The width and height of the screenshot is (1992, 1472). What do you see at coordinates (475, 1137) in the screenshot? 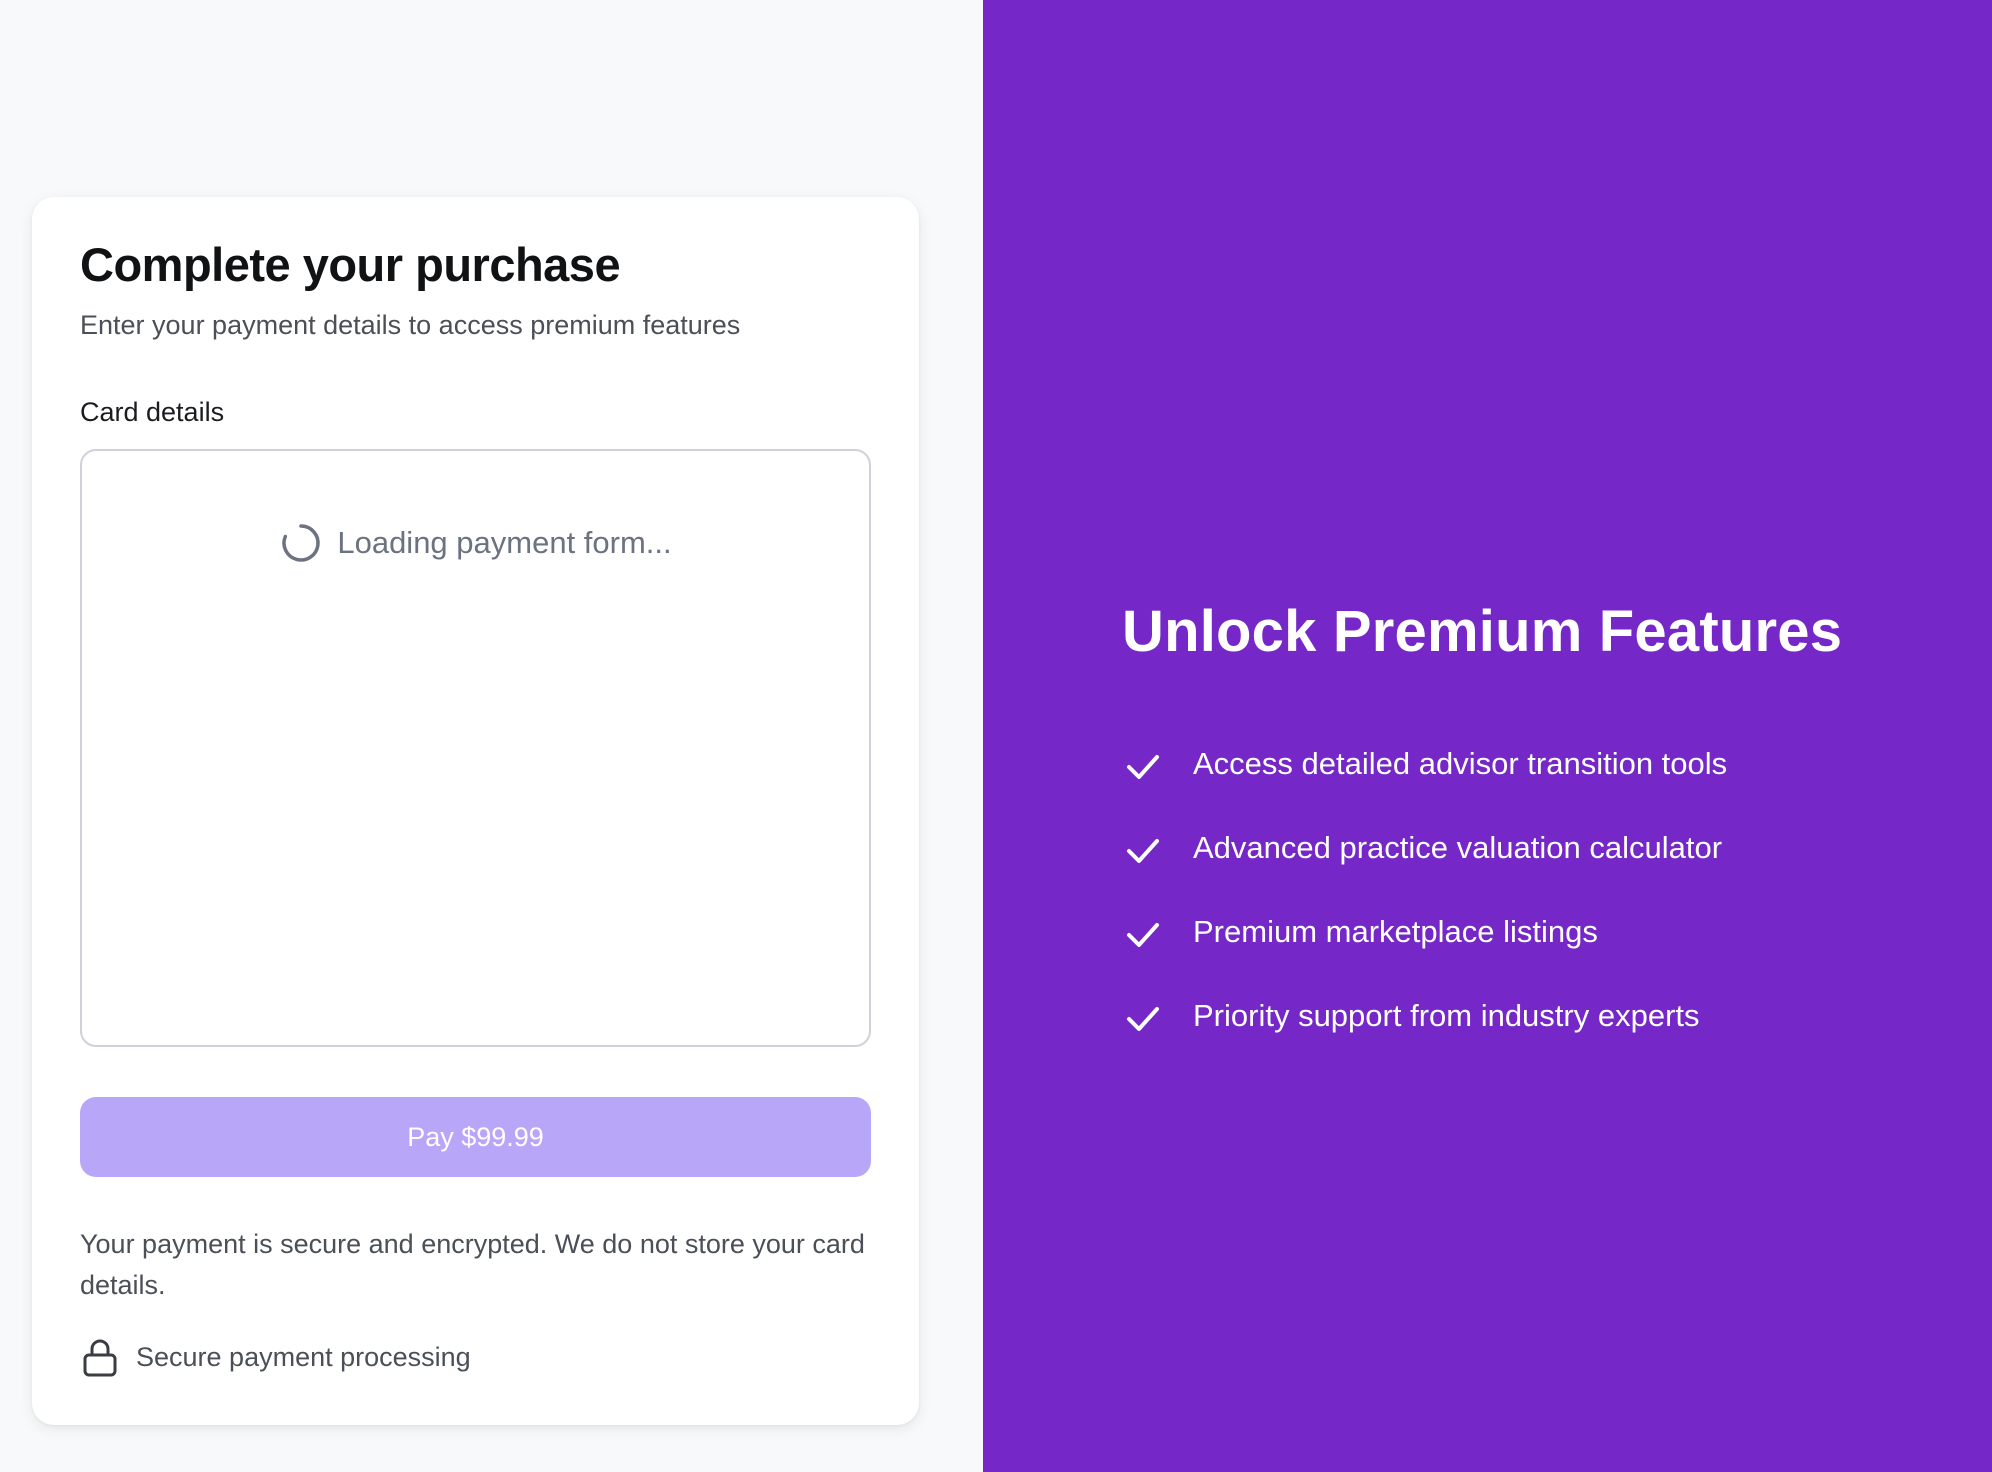
I see `pay-button: Pay $99.99` at bounding box center [475, 1137].